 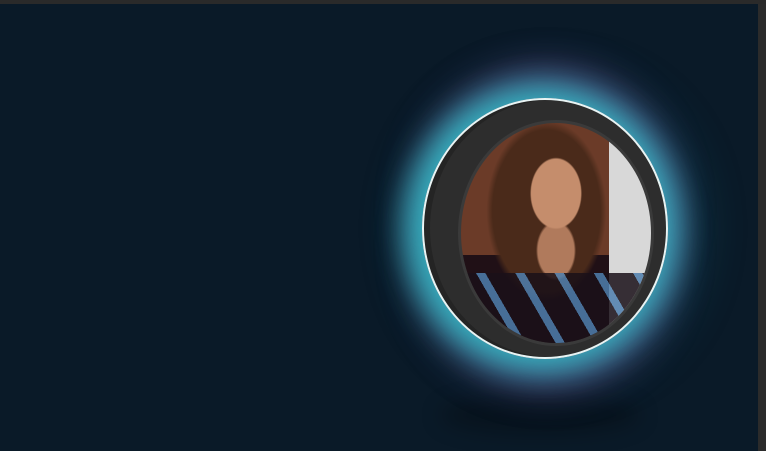 I want to click on avatar-photo-detail, so click(x=556, y=307).